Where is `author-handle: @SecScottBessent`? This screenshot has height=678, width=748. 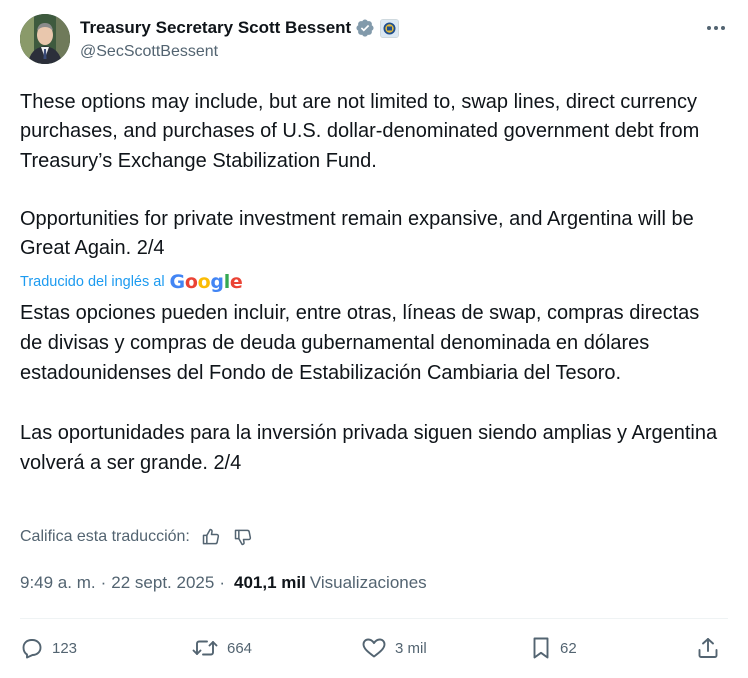
author-handle: @SecScottBessent is located at coordinates (239, 52).